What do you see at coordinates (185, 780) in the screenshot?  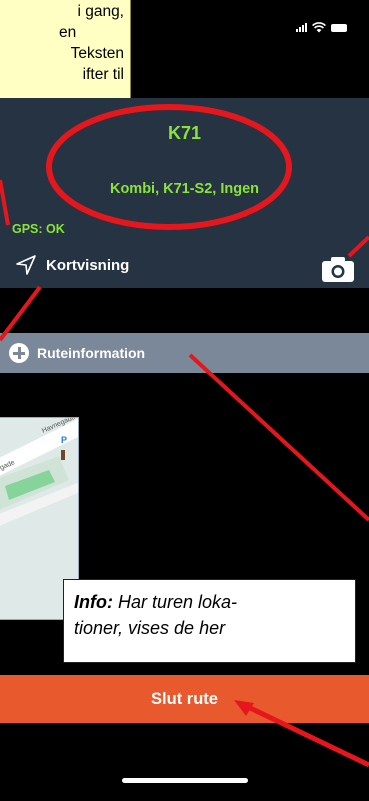 I see `home-indicator` at bounding box center [185, 780].